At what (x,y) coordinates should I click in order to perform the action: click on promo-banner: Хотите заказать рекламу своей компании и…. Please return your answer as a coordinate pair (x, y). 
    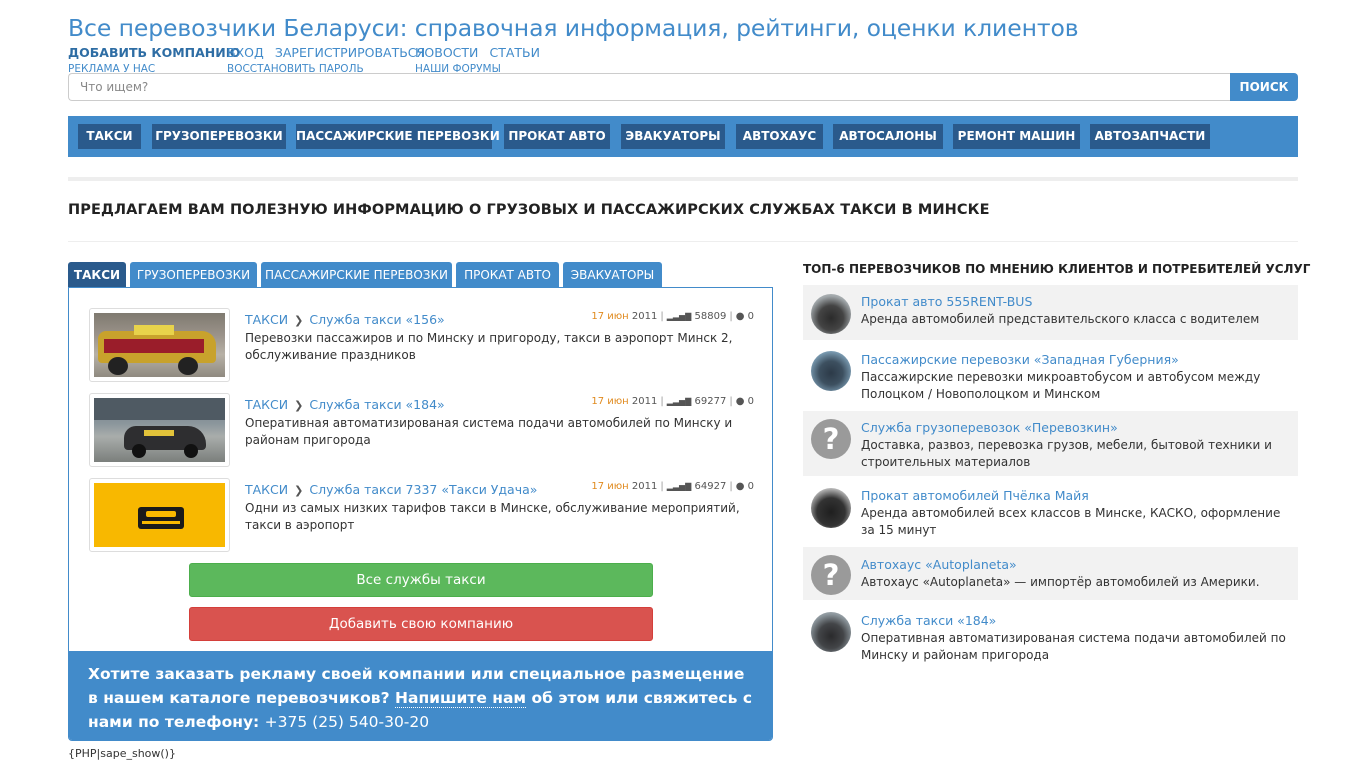
    Looking at the image, I should click on (420, 695).